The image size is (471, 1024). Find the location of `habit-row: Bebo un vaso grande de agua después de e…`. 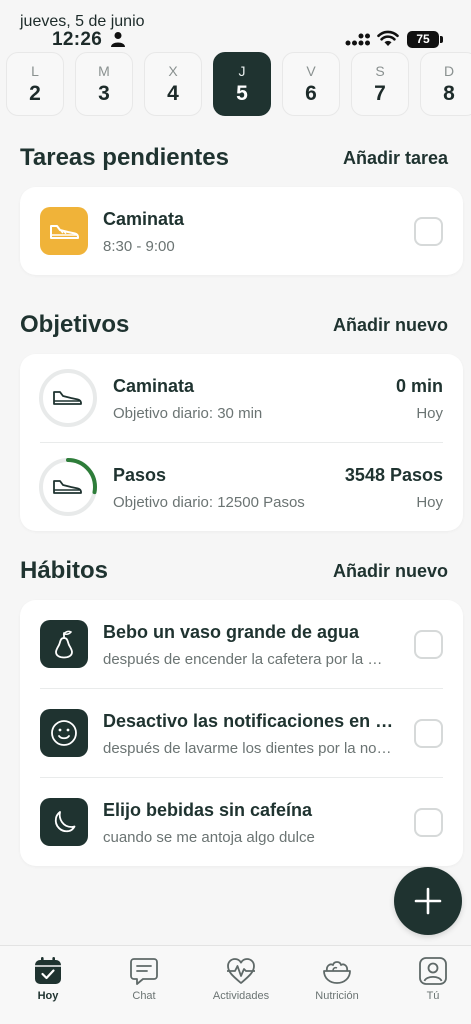

habit-row: Bebo un vaso grande de agua después de e… is located at coordinates (241, 644).